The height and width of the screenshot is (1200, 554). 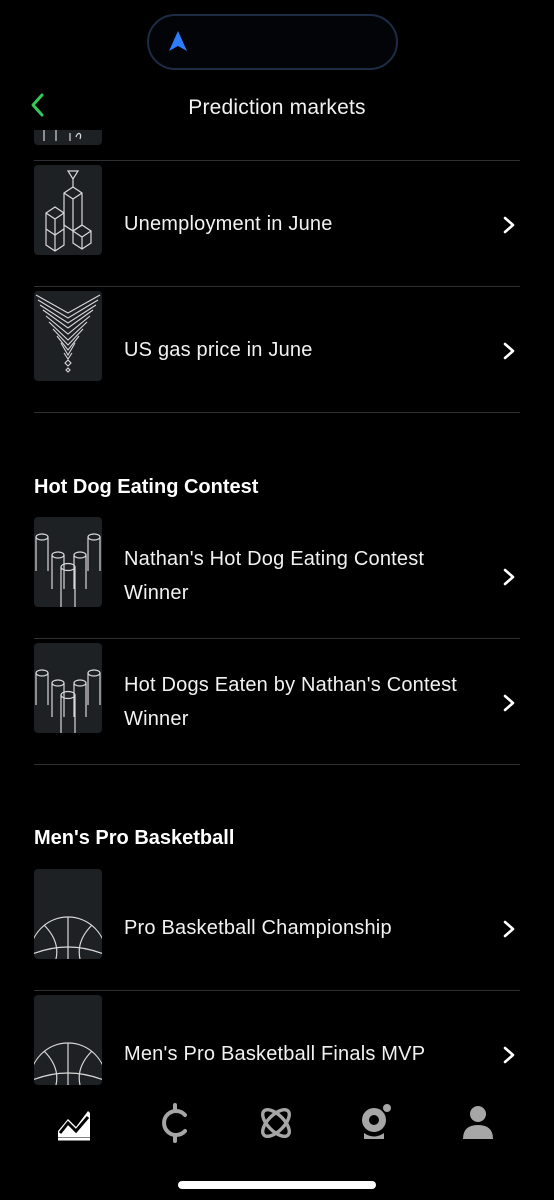 I want to click on row-label: Nathan's Hot Dog Eating Contest Winner, so click(x=274, y=576).